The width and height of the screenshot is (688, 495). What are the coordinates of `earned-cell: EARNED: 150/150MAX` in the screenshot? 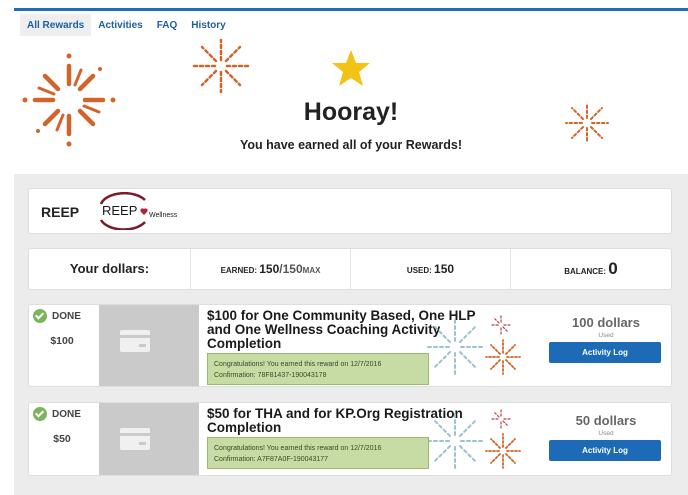 It's located at (271, 269).